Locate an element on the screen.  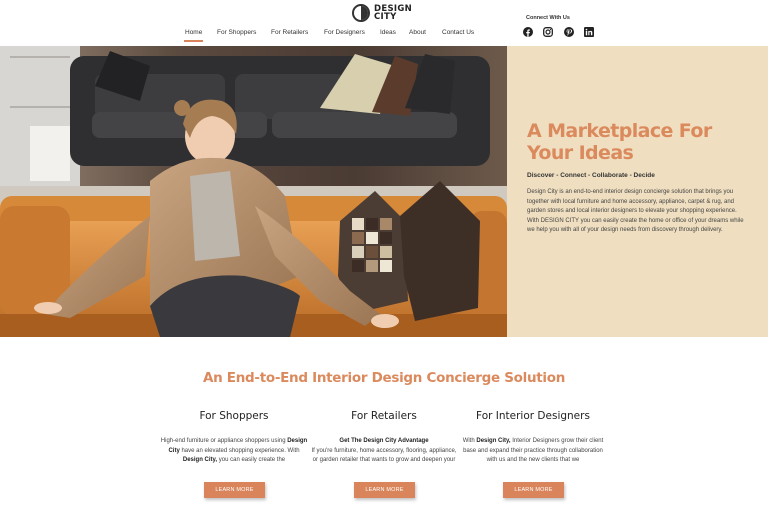
linkedin-icon is located at coordinates (589, 32).